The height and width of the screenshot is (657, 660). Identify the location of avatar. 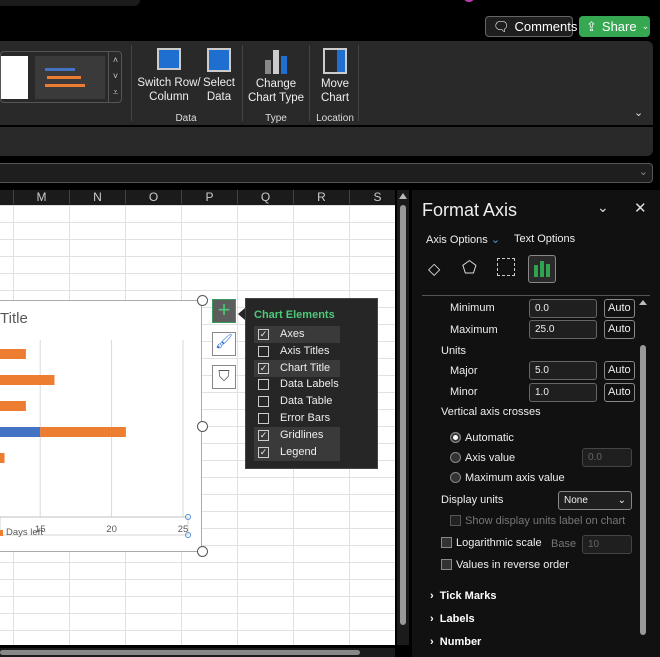
(469, 1).